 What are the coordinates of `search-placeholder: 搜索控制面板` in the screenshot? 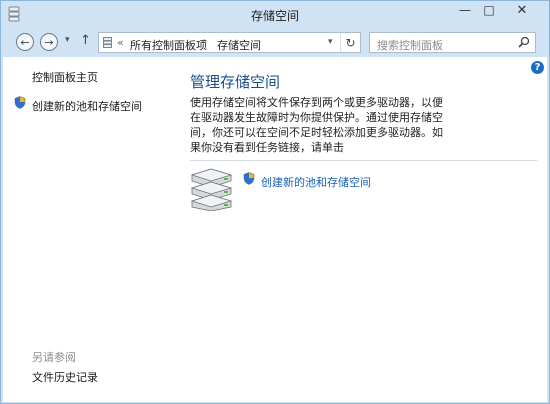 It's located at (410, 45).